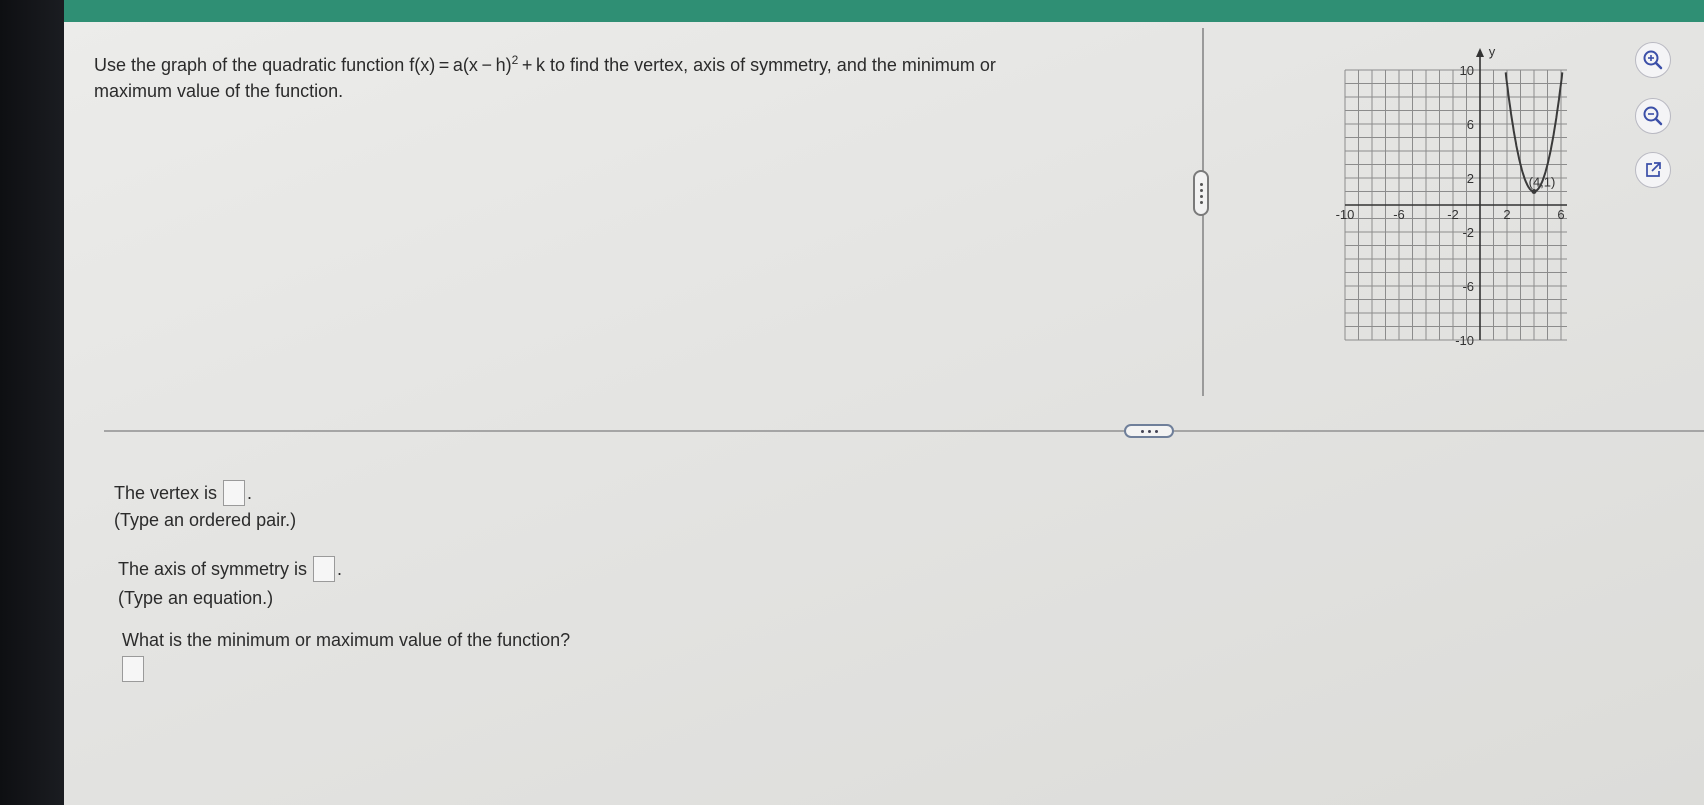  What do you see at coordinates (1468, 286) in the screenshot?
I see `y-tick-label: -6` at bounding box center [1468, 286].